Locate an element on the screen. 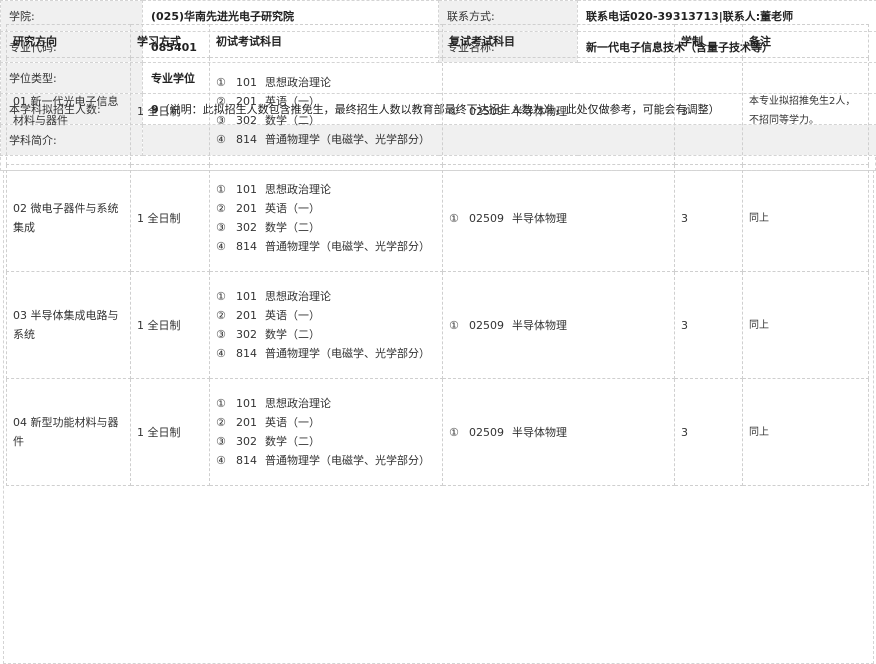 The height and width of the screenshot is (664, 876). note-cell: 本专业拟招推免生2人，不招同等学力。 is located at coordinates (805, 111).